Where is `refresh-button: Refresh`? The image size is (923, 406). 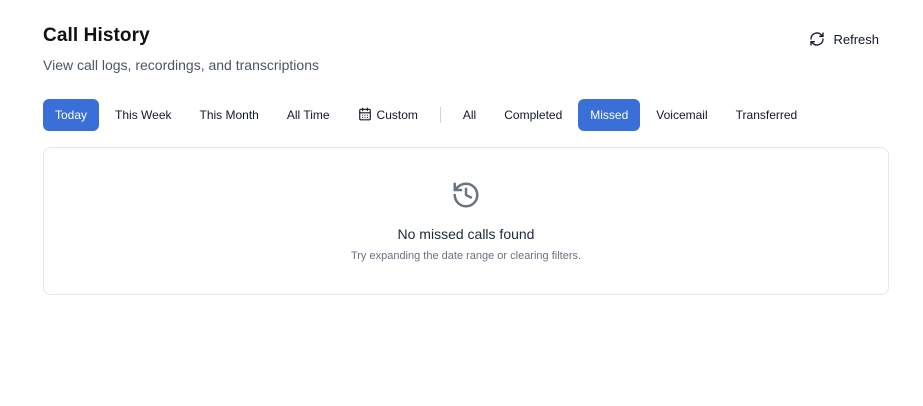
refresh-button: Refresh is located at coordinates (844, 39).